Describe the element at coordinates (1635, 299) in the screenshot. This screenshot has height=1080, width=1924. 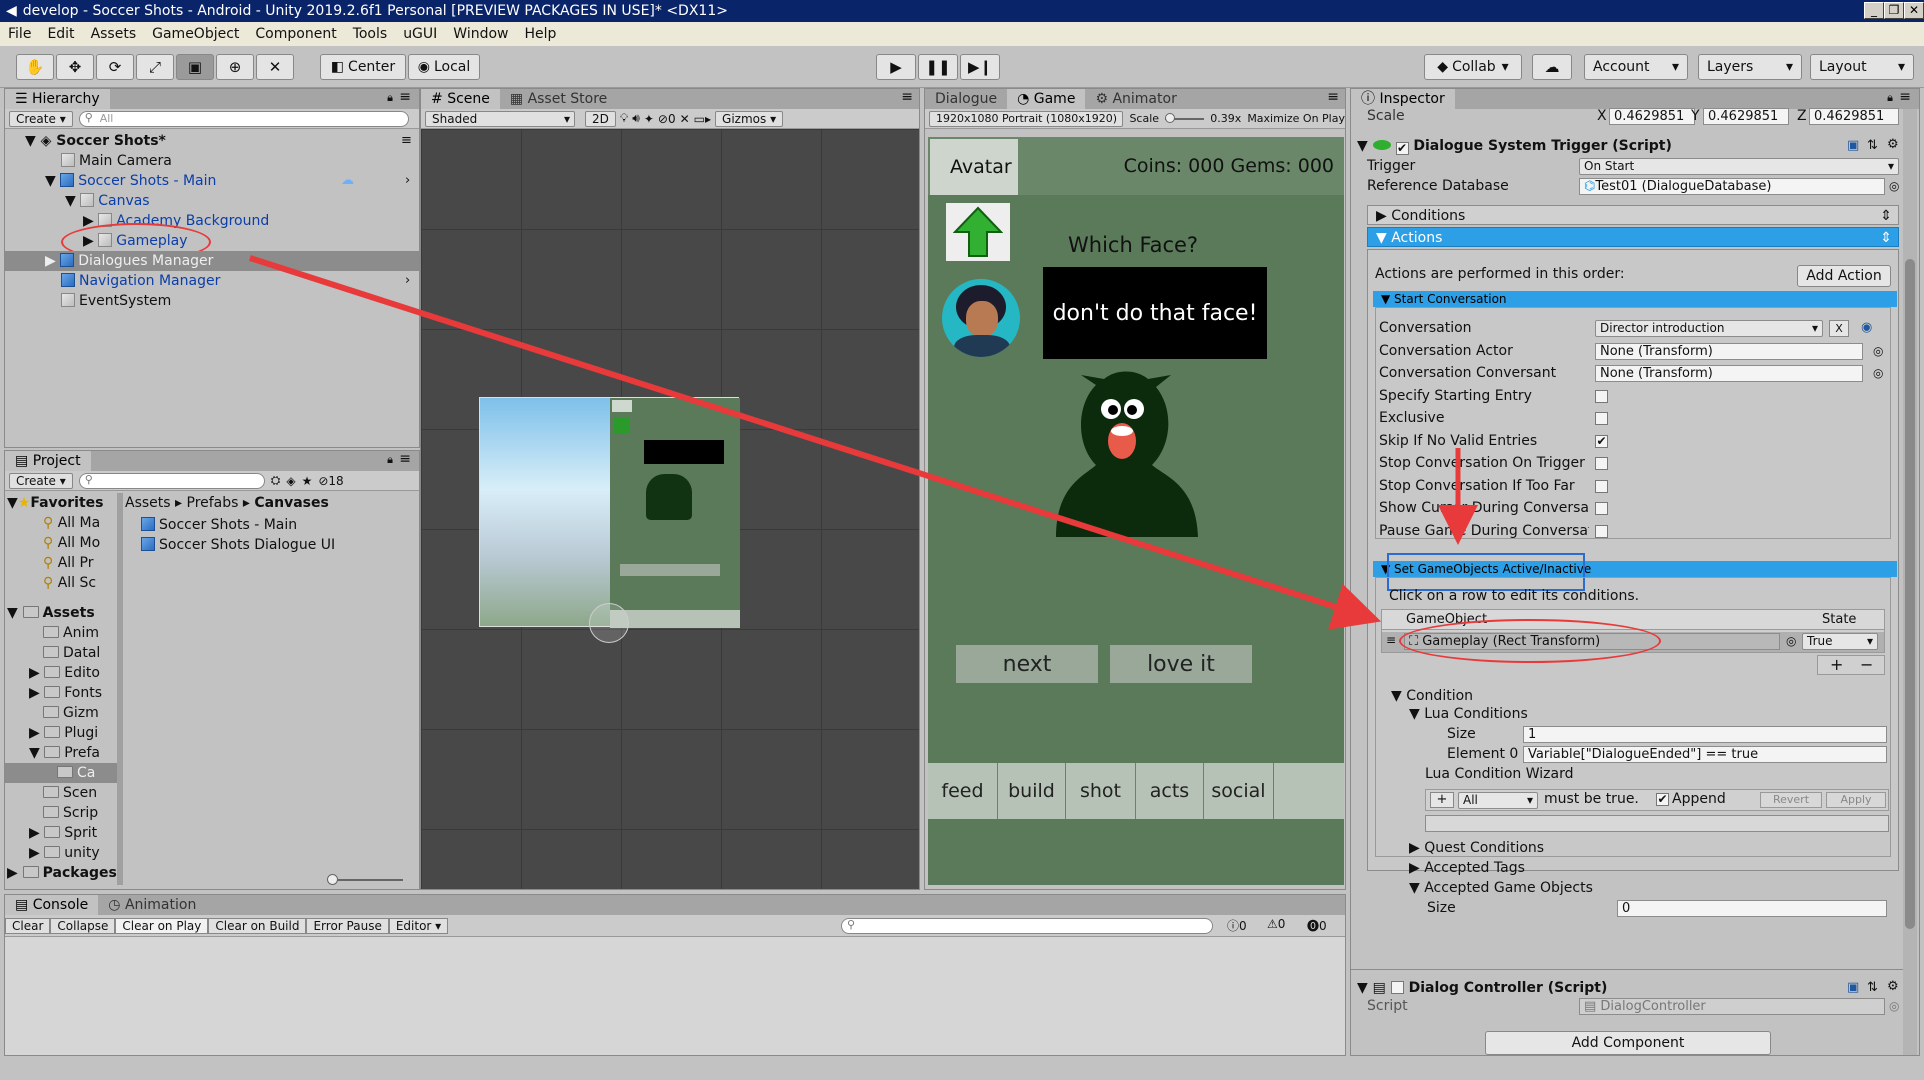
I see `start-conversation-header: ▼ Start Conversation` at that location.